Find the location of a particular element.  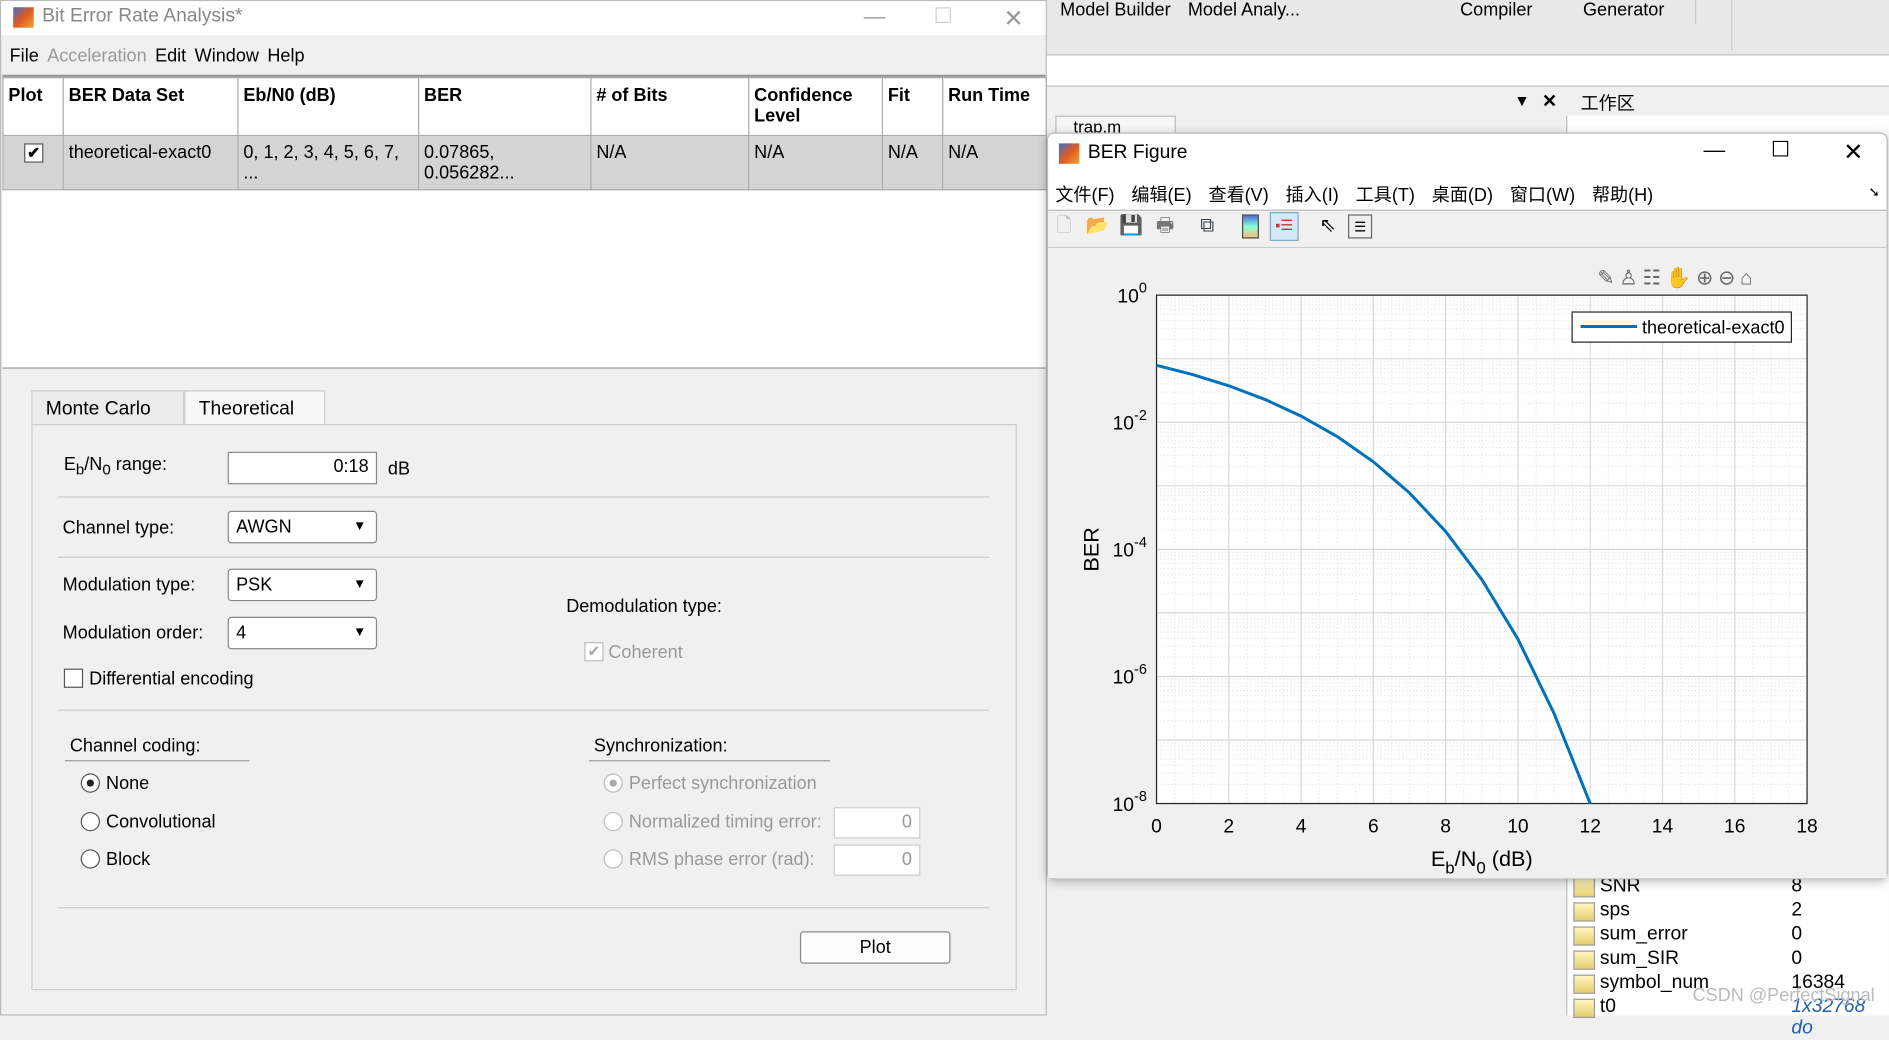

tab-theoretical: Theoretical is located at coordinates (255, 408).